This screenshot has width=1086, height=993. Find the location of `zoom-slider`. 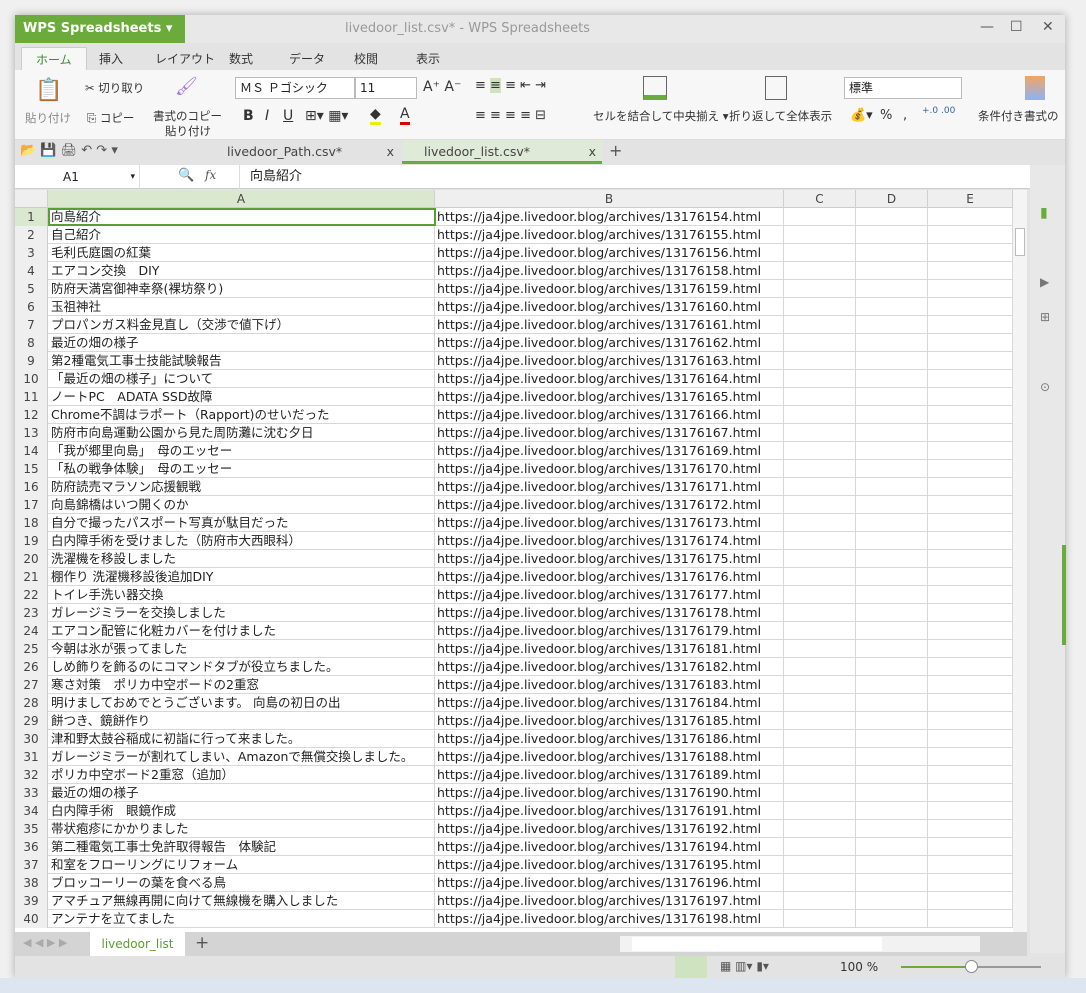

zoom-slider is located at coordinates (971, 966).